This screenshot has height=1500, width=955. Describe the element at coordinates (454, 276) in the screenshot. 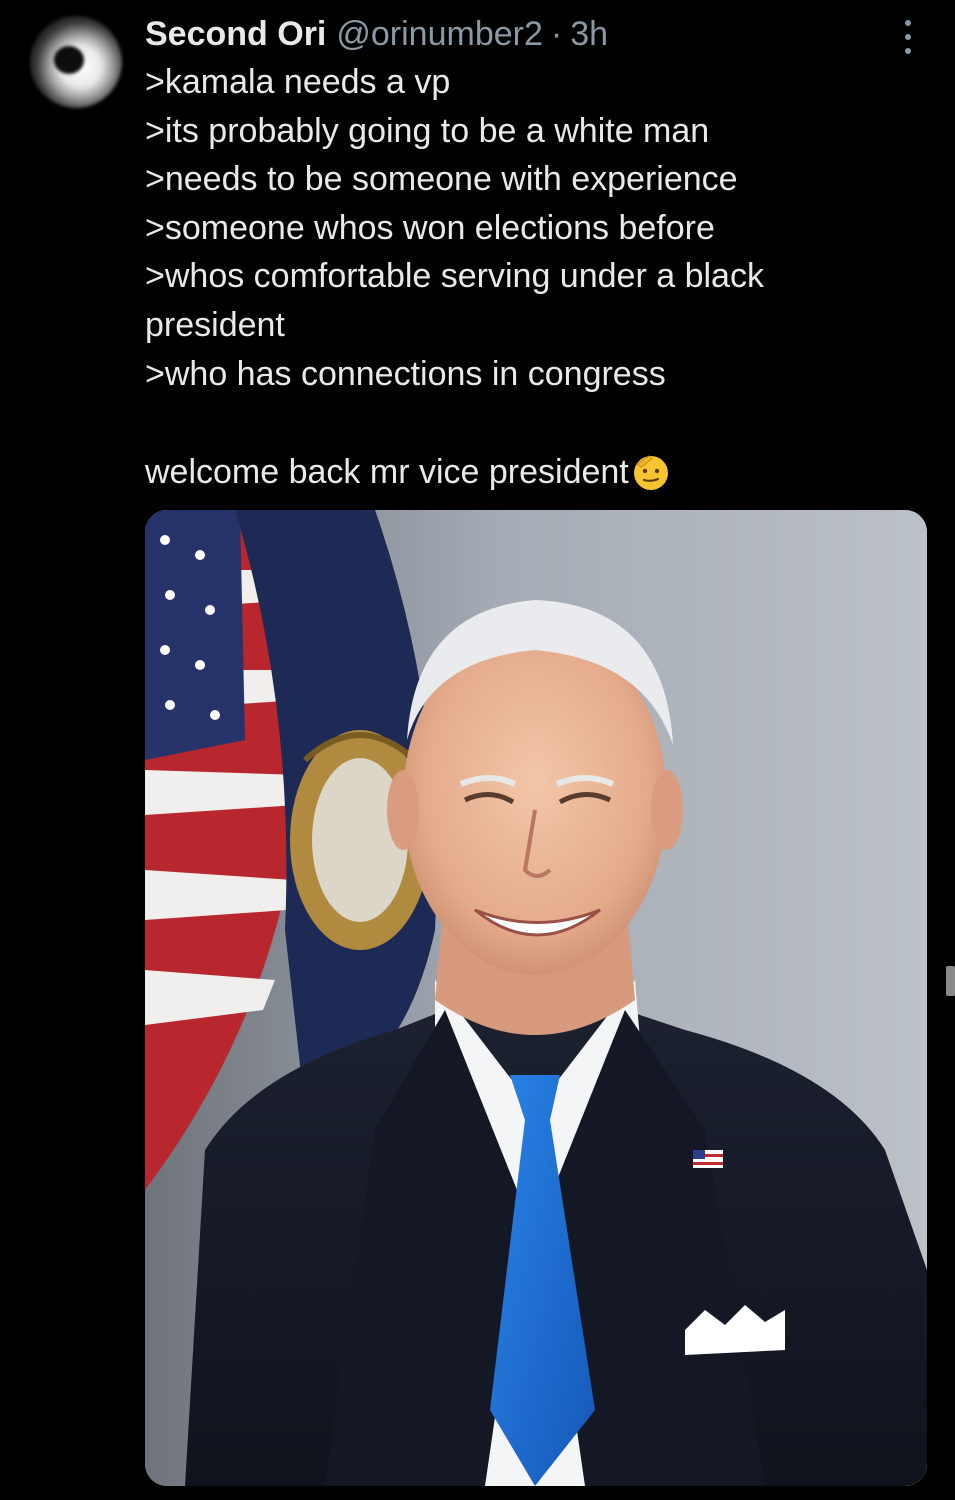

I see `tweet-text-line: >whos comfortable serving under a black` at that location.